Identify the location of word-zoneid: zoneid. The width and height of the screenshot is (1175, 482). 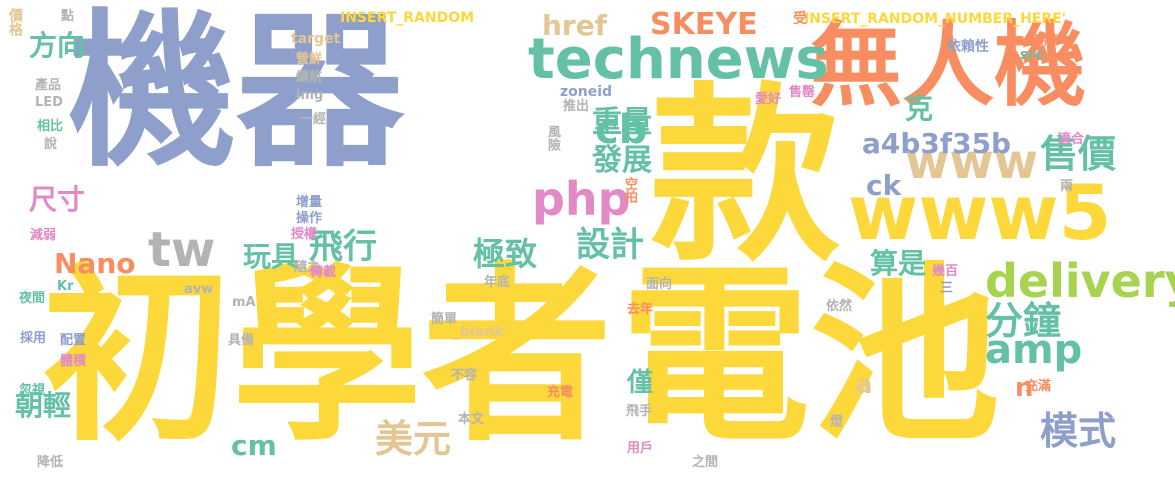
(586, 92).